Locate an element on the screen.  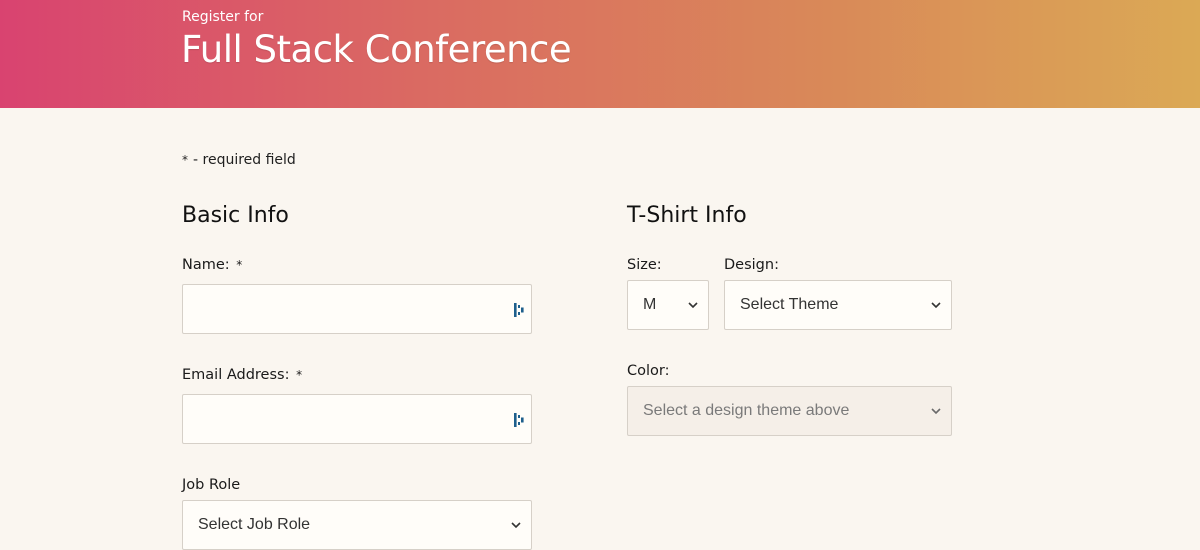
email-label: Email Address: * is located at coordinates (242, 375).